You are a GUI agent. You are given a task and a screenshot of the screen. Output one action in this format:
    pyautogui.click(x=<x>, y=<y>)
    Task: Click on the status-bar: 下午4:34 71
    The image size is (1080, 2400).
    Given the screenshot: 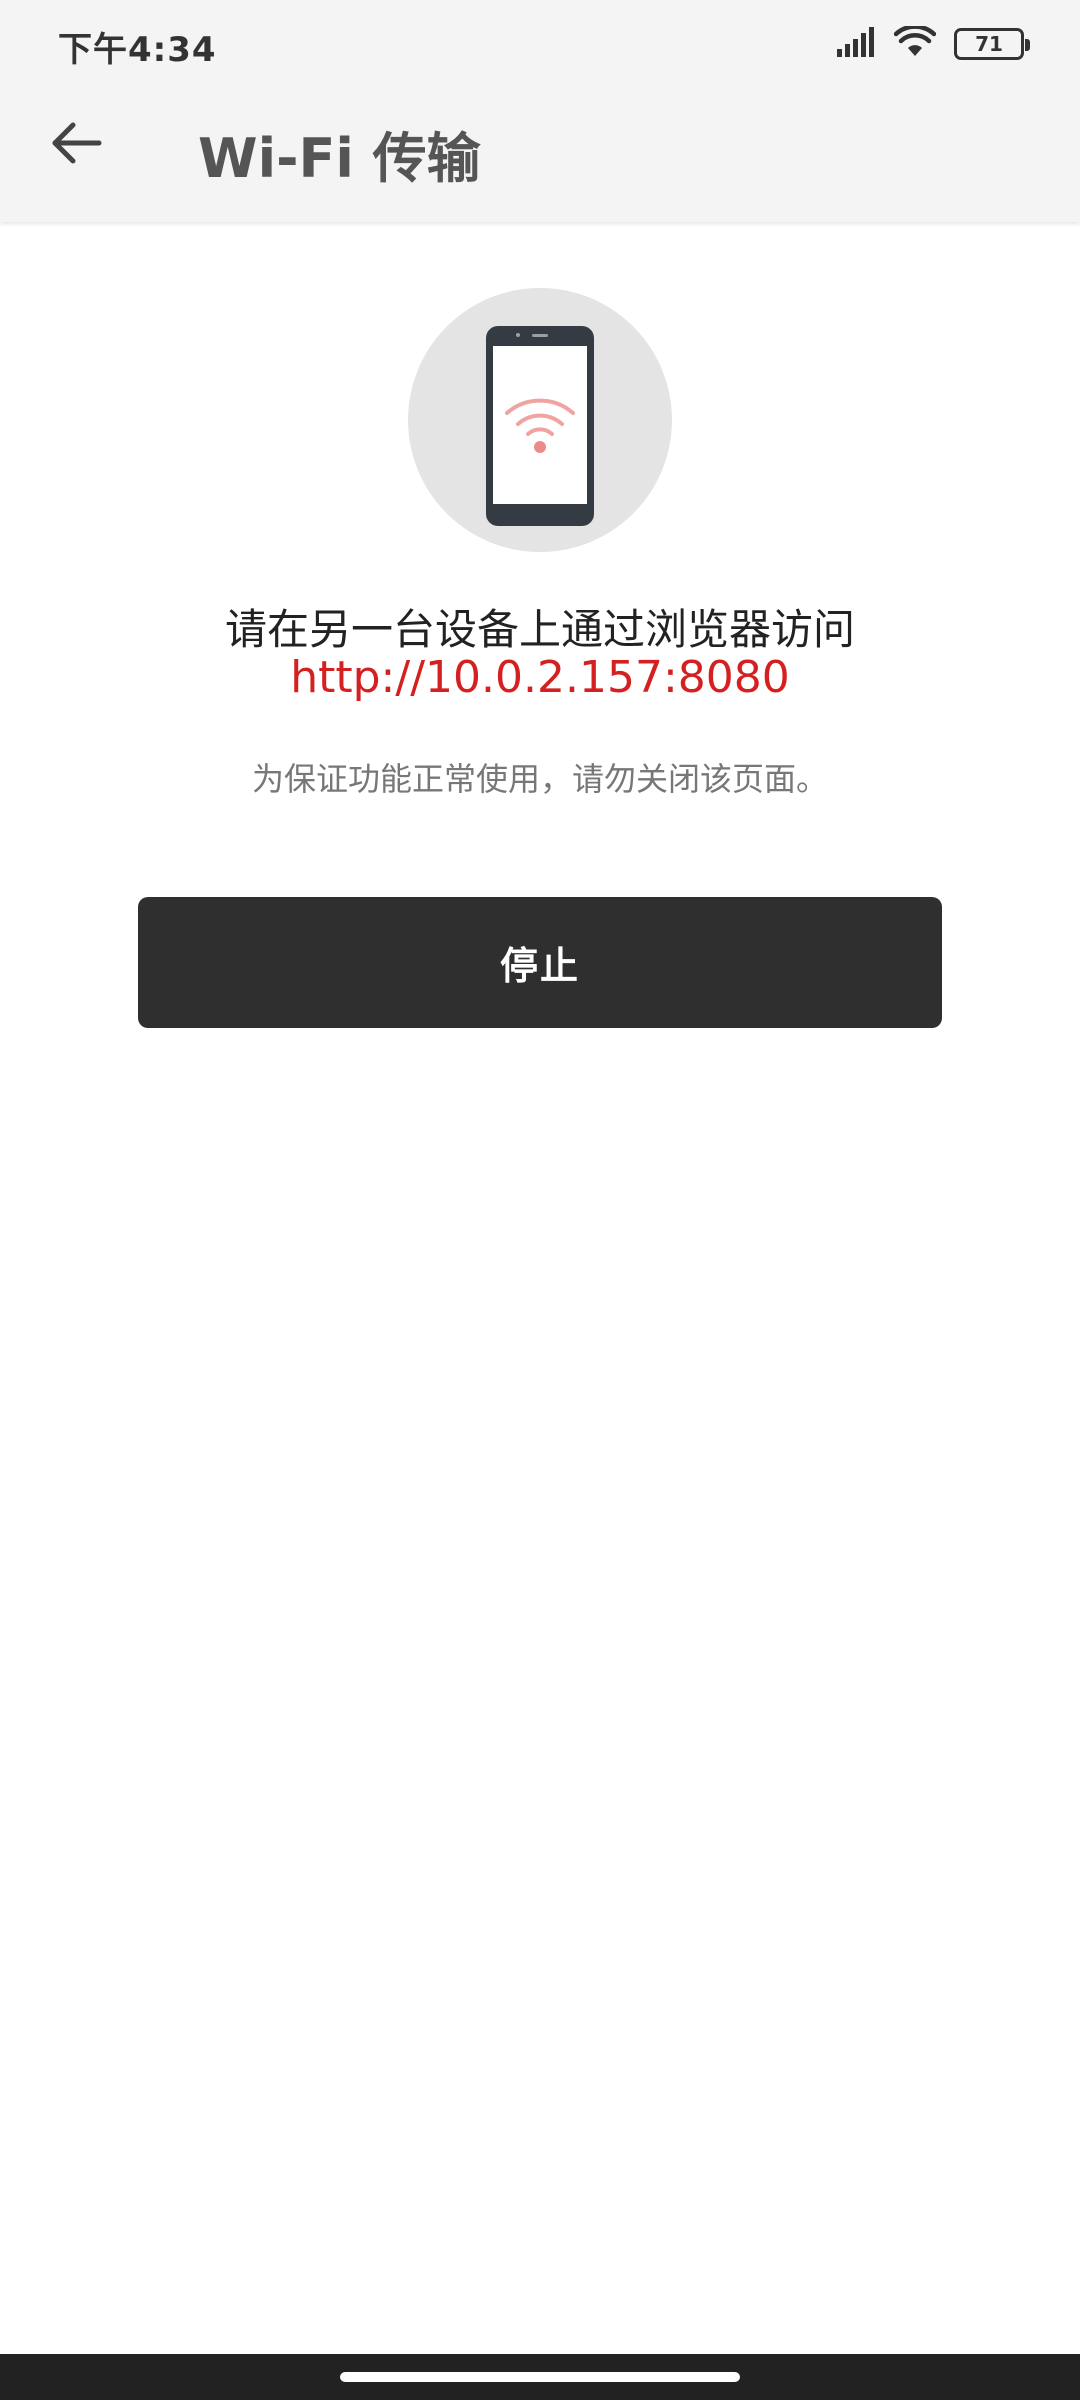 What is the action you would take?
    pyautogui.click(x=540, y=44)
    